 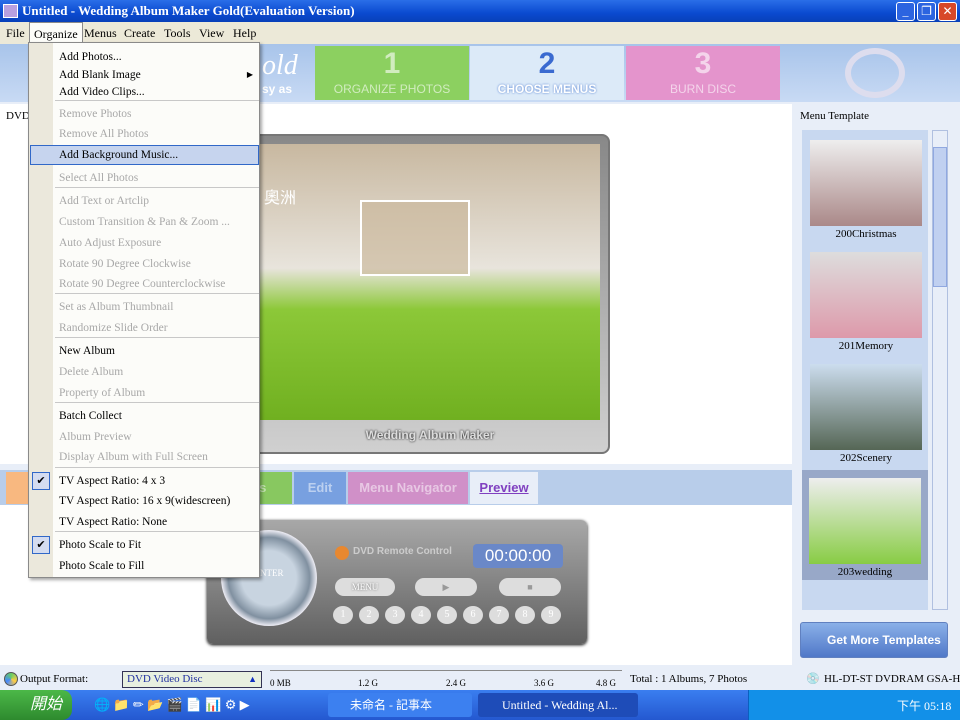 What do you see at coordinates (144, 566) in the screenshot?
I see `menu-item-photo-scale-to-fill: Photo Scale to Fill` at bounding box center [144, 566].